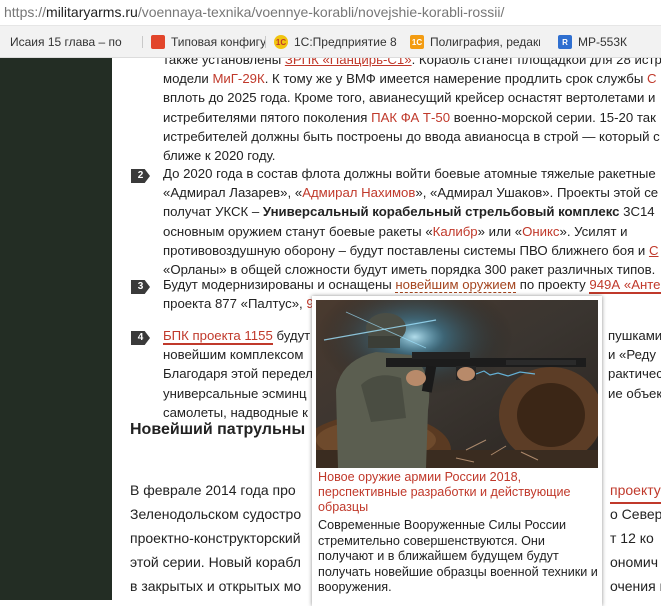 Image resolution: width=661 pixels, height=606 pixels. What do you see at coordinates (25, 12) in the screenshot?
I see `url-scheme: https://` at bounding box center [25, 12].